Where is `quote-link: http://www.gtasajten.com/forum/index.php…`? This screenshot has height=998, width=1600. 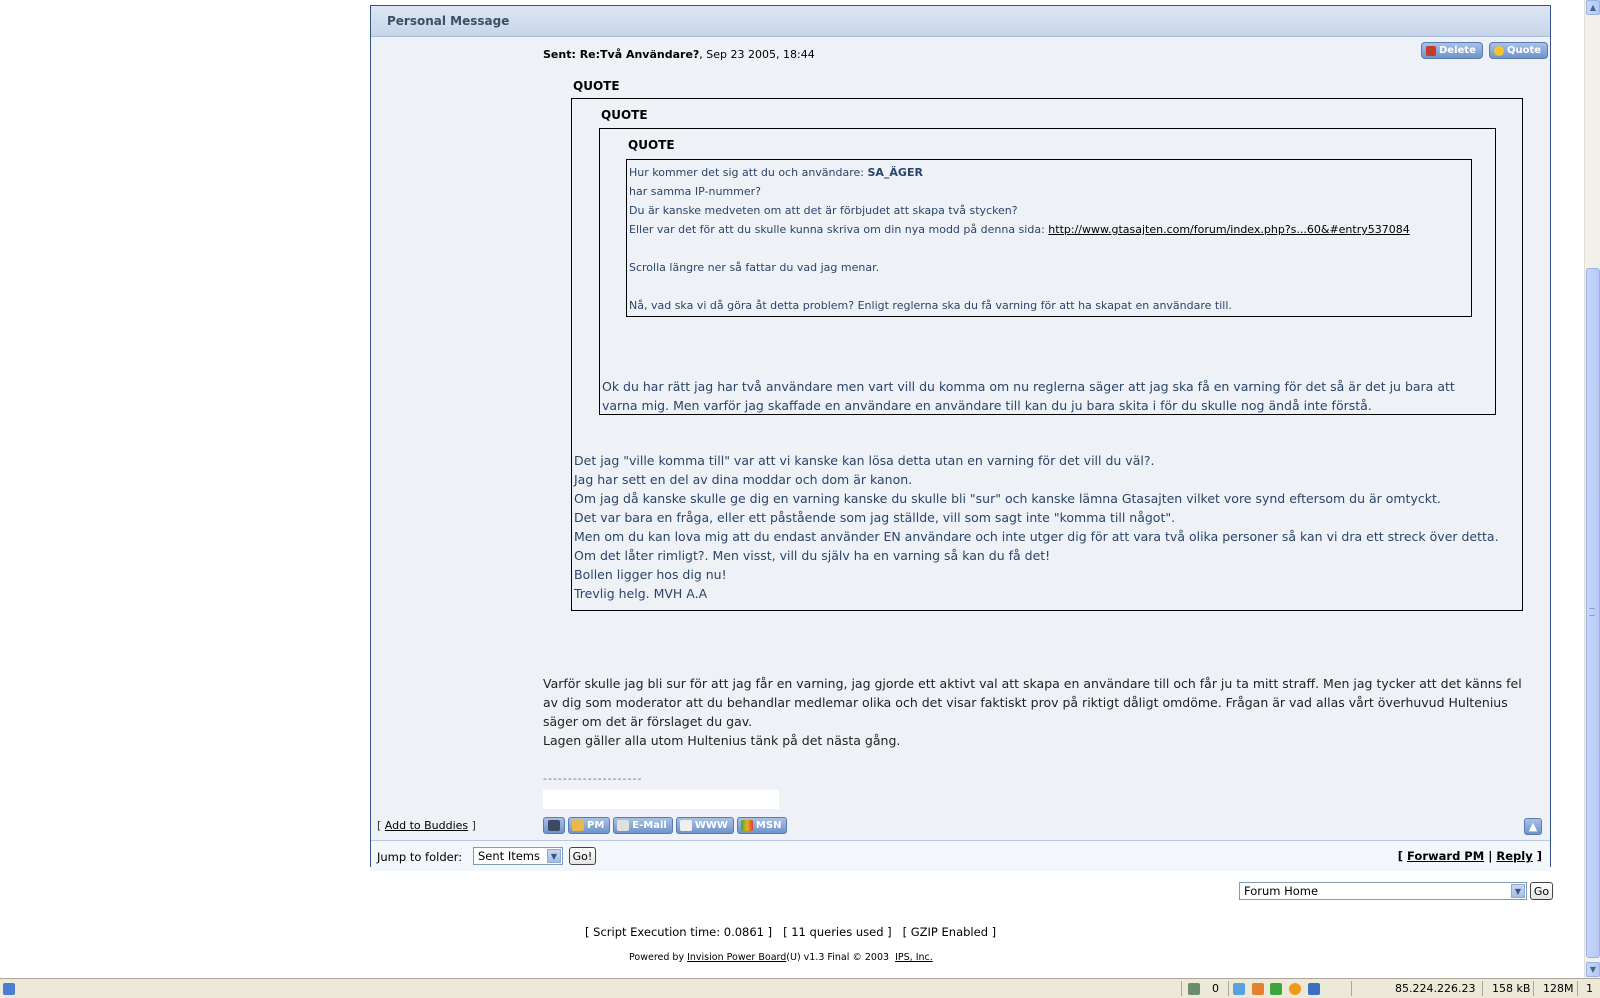
quote-link: http://www.gtasajten.com/forum/index.php… is located at coordinates (1228, 229).